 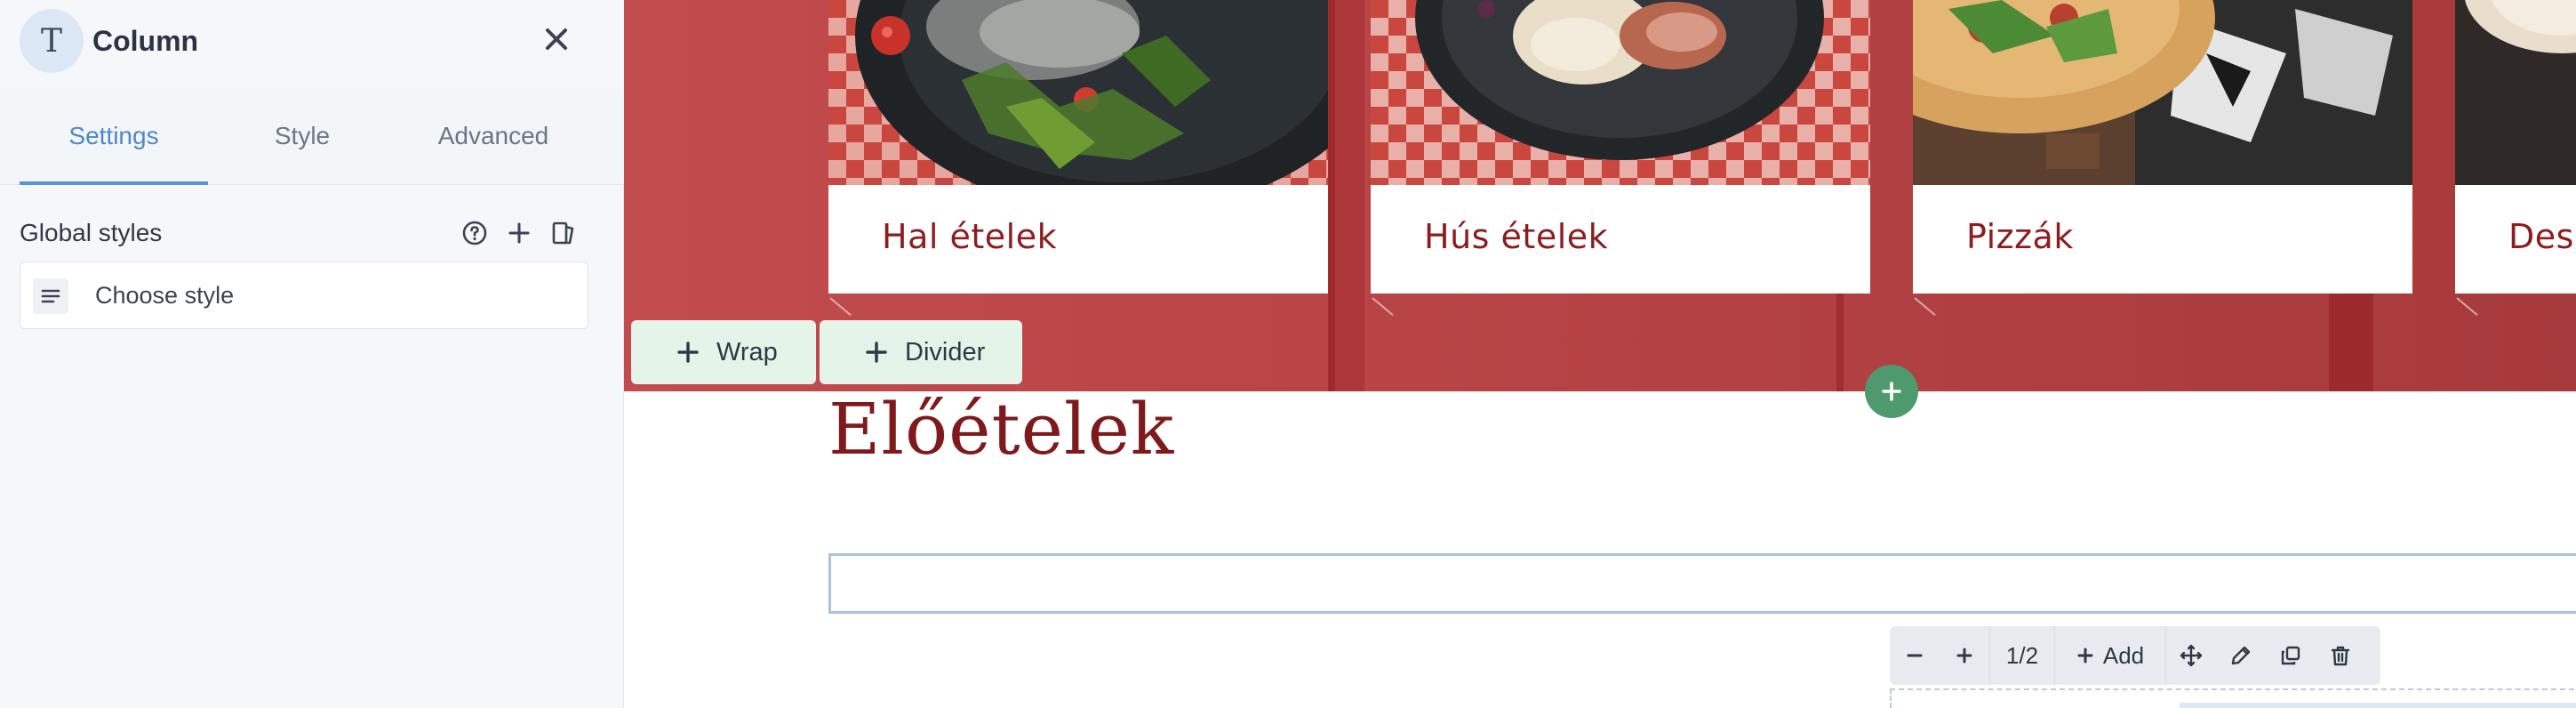 I want to click on increase-width-button, so click(x=1964, y=655).